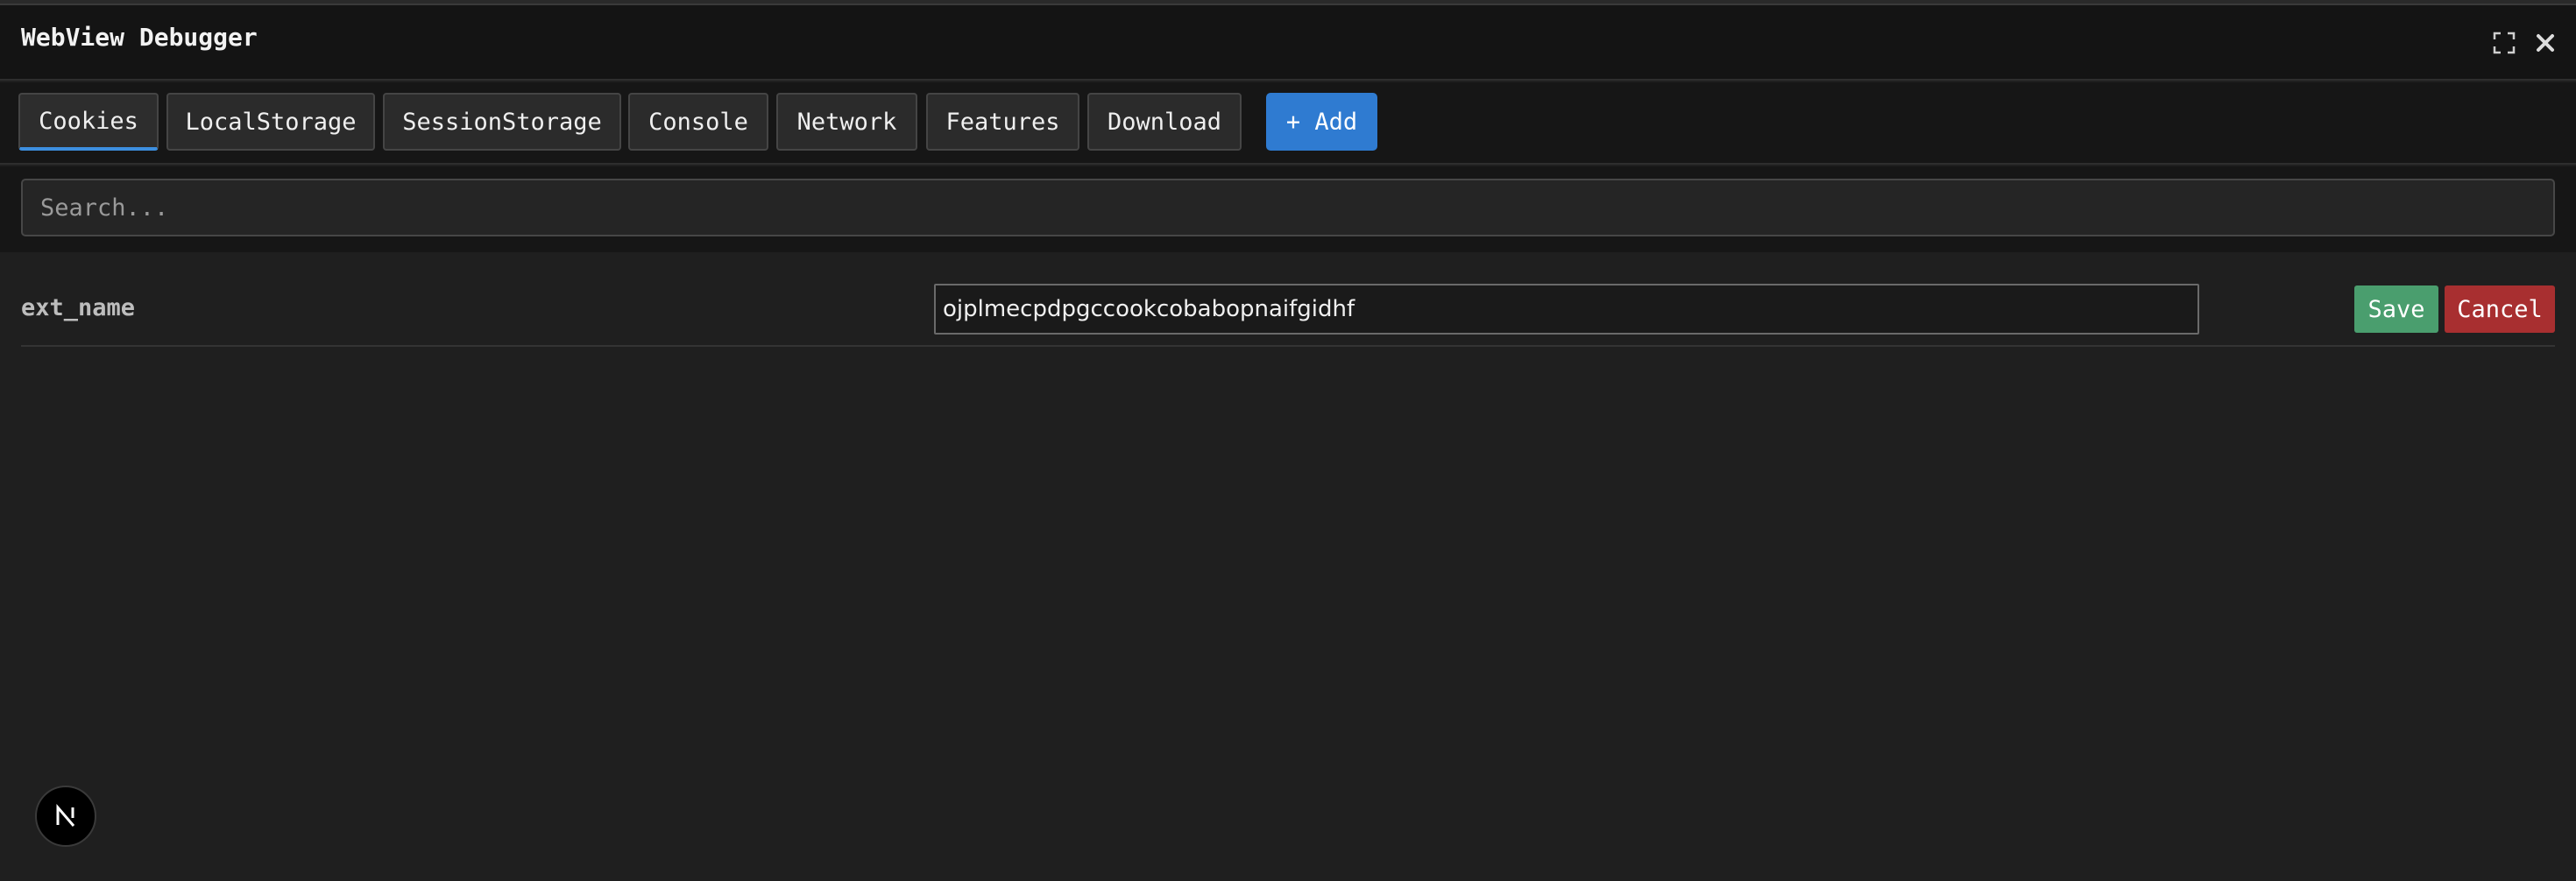 The height and width of the screenshot is (881, 2576). Describe the element at coordinates (1164, 122) in the screenshot. I see `tab-download: Download` at that location.